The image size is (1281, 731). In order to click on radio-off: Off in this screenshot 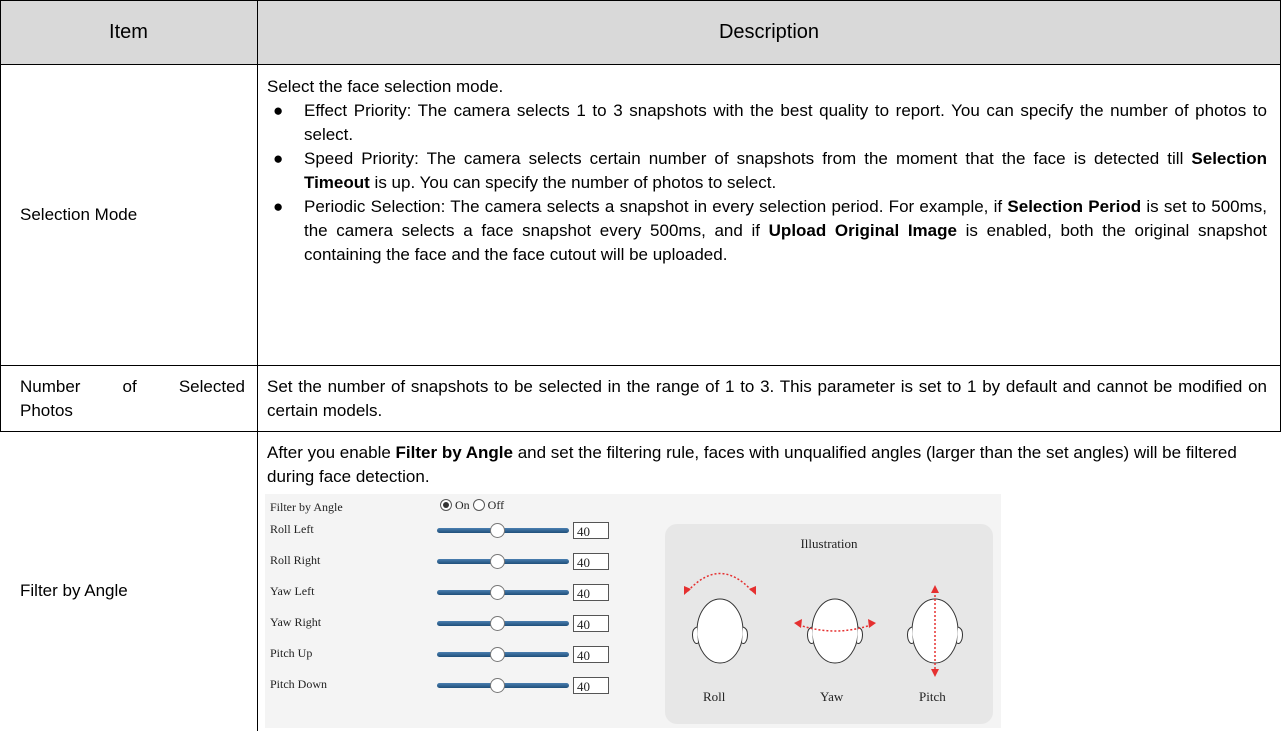, I will do `click(488, 505)`.